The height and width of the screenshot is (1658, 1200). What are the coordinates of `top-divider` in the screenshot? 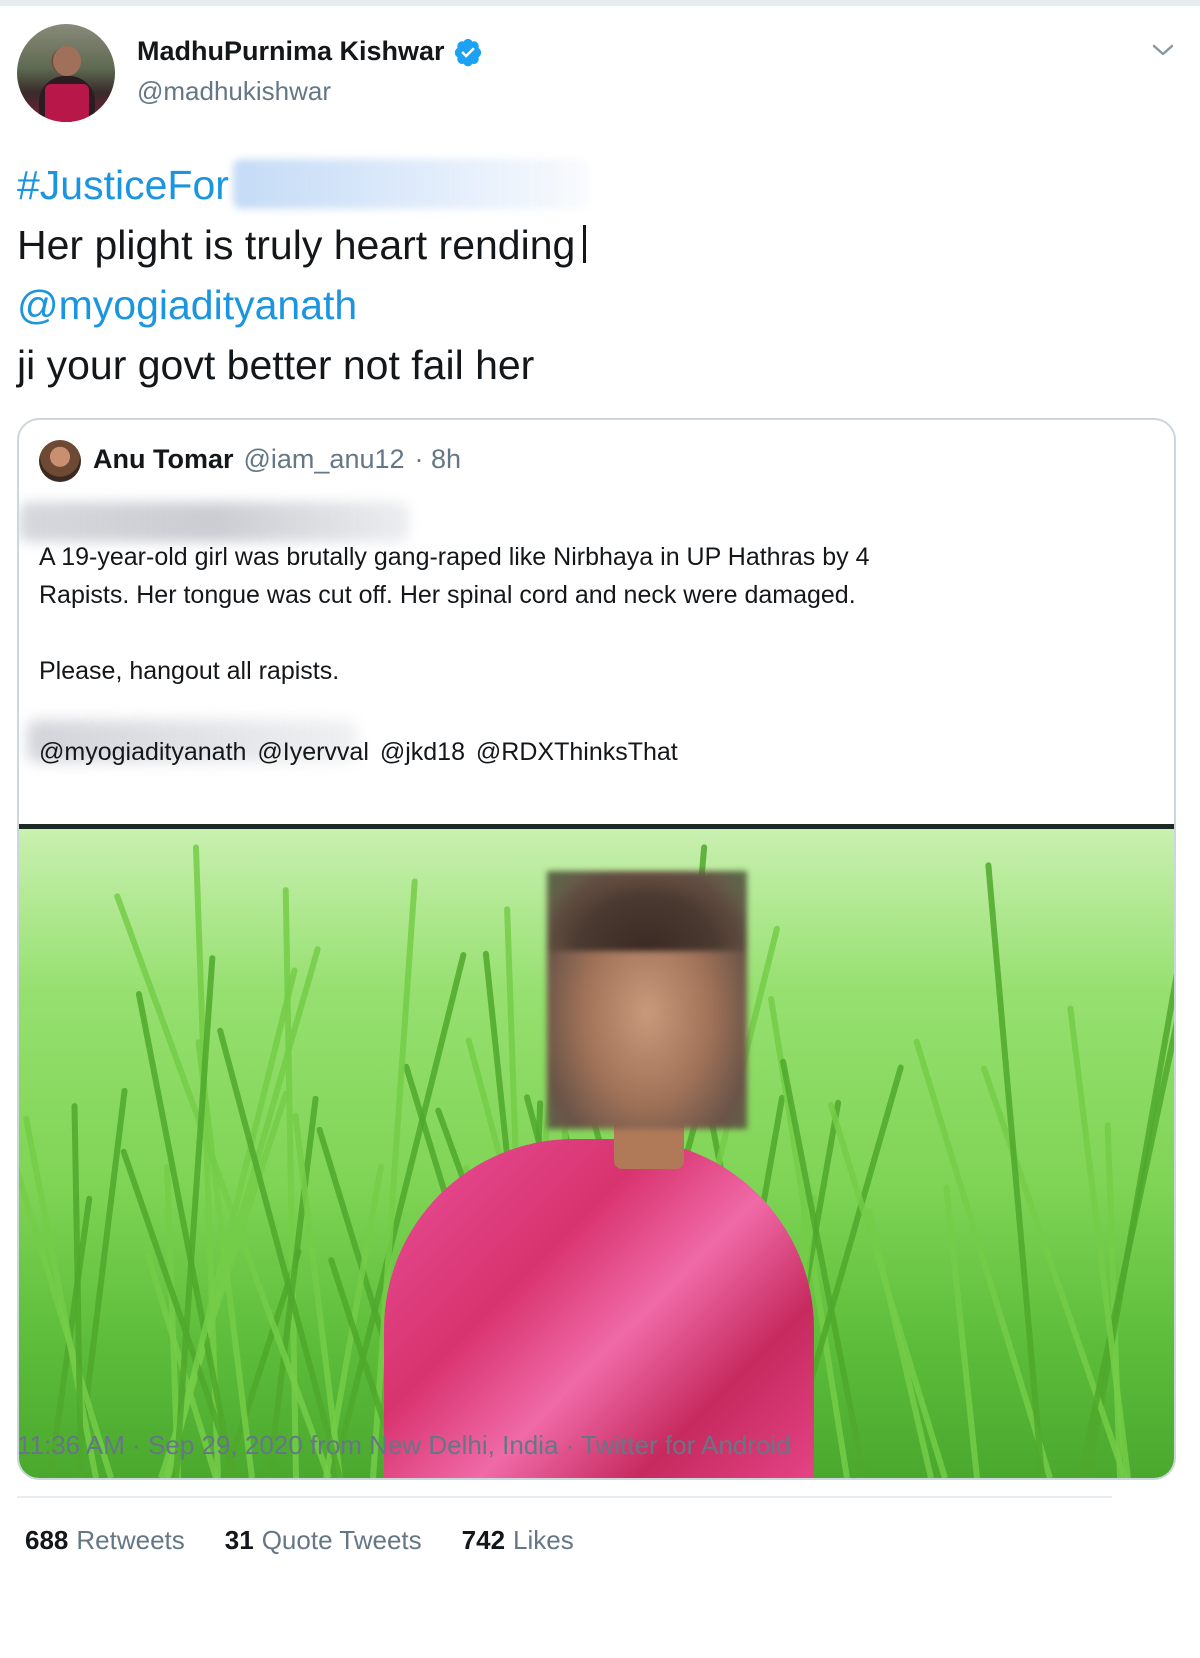 It's located at (600, 3).